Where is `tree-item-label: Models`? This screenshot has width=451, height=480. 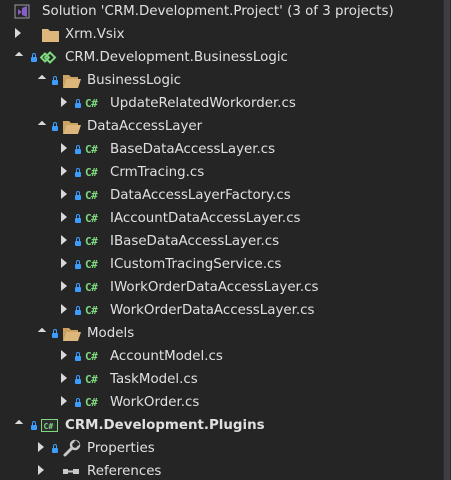
tree-item-label: Models is located at coordinates (111, 333).